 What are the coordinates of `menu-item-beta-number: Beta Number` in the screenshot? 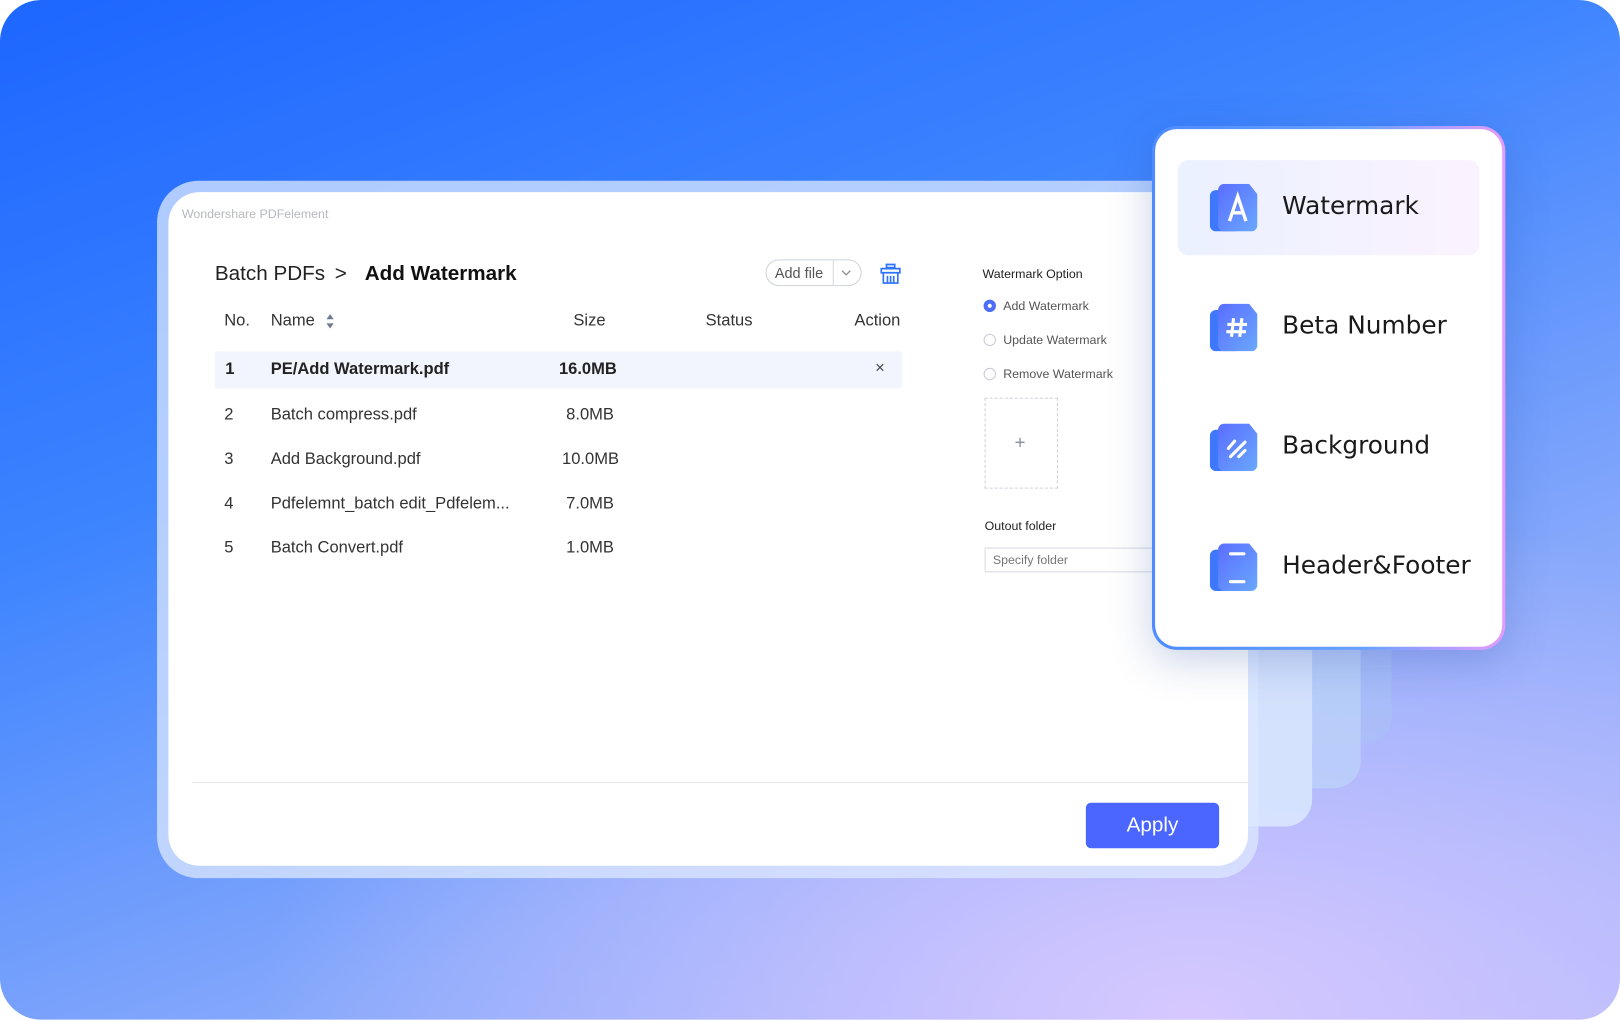 It's located at (1329, 327).